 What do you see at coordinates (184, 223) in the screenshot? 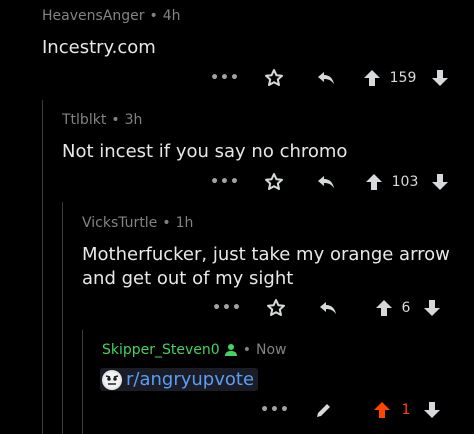
I see `comment-time: 1h` at bounding box center [184, 223].